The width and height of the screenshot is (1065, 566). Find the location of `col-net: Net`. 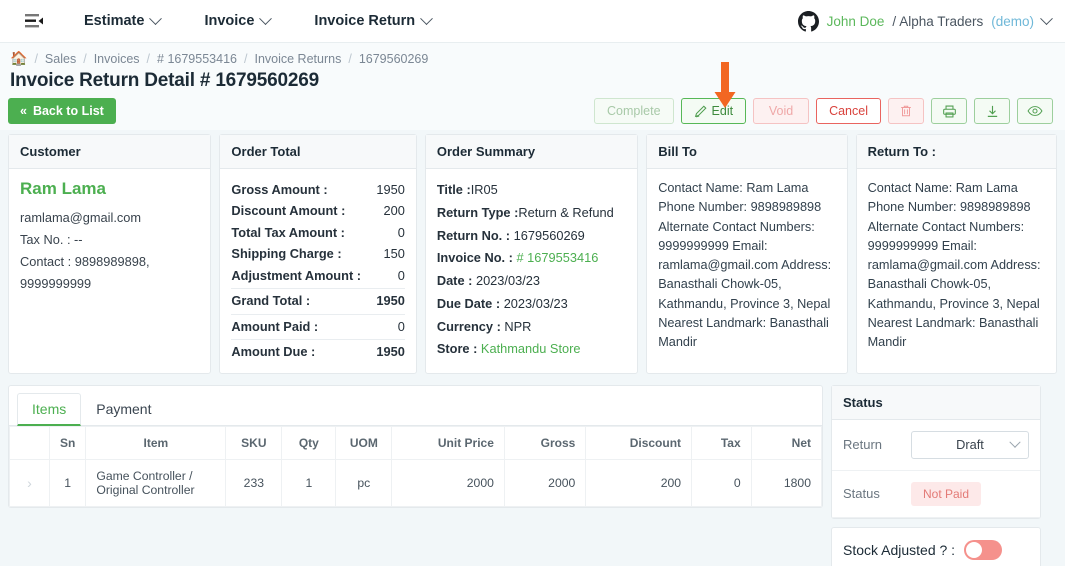

col-net: Net is located at coordinates (786, 442).